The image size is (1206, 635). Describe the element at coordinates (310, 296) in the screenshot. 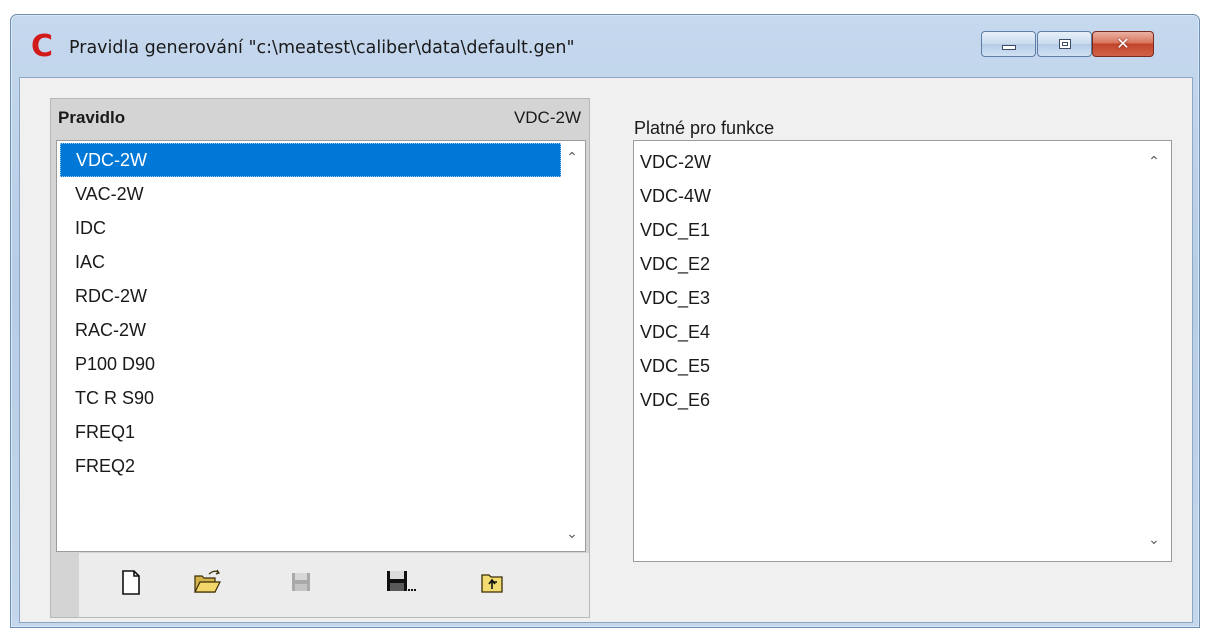

I see `rule-list-item: RDC-2W` at that location.